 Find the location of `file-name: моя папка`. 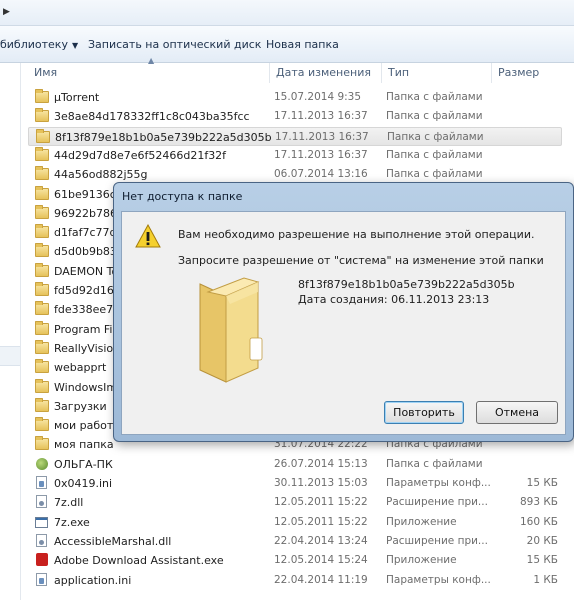

file-name: моя папка is located at coordinates (84, 445).